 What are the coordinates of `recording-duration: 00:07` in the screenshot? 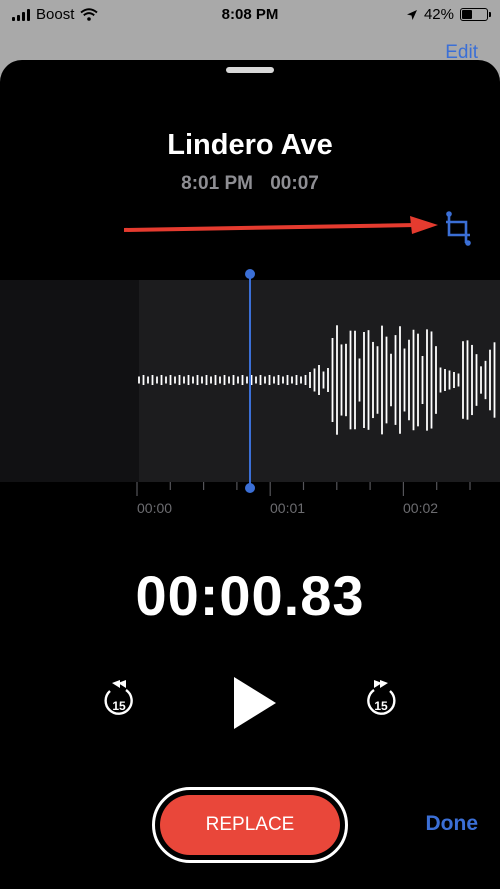 It's located at (294, 183).